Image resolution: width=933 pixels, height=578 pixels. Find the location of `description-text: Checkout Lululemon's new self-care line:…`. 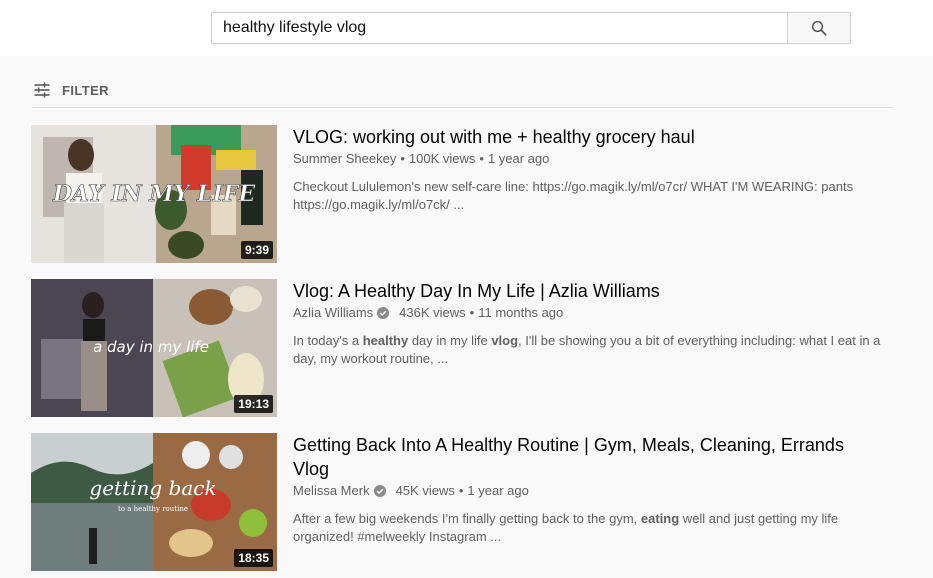

description-text: Checkout Lululemon's new self-care line:… is located at coordinates (573, 195).